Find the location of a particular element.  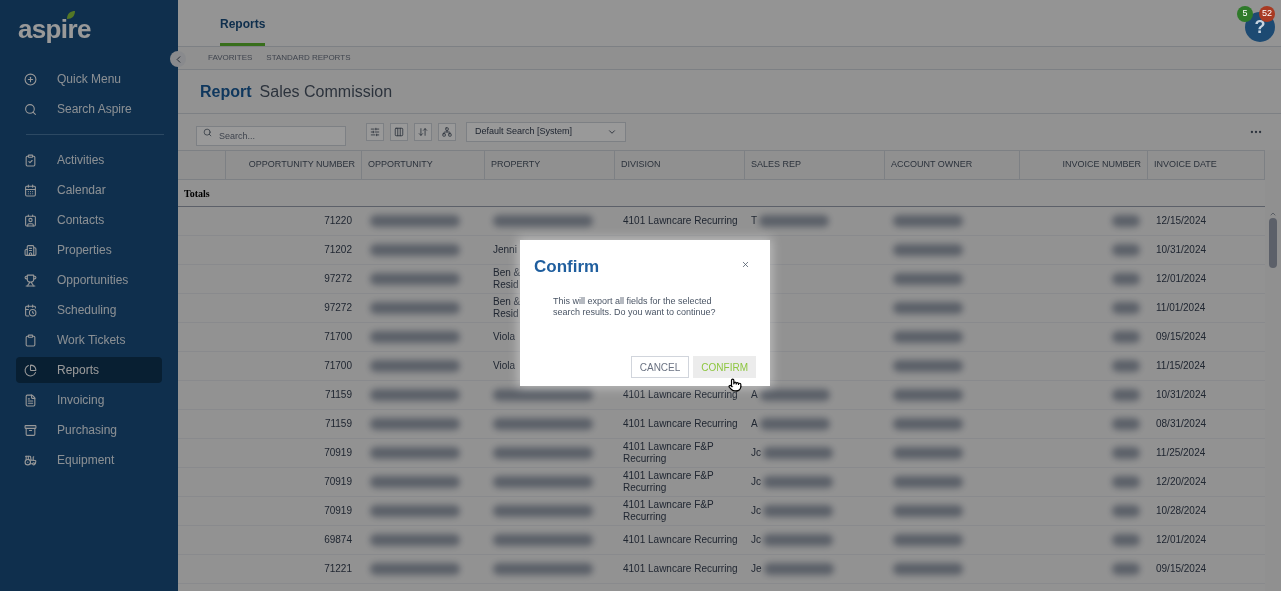

document-icon is located at coordinates (30, 400).